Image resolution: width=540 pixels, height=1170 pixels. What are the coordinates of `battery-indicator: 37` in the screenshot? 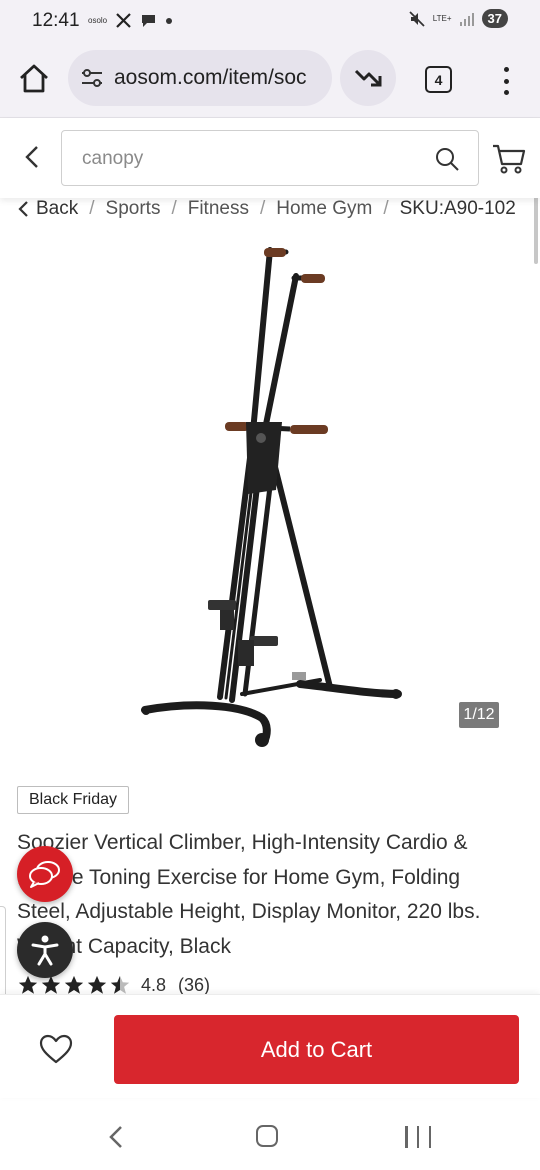 It's located at (494, 18).